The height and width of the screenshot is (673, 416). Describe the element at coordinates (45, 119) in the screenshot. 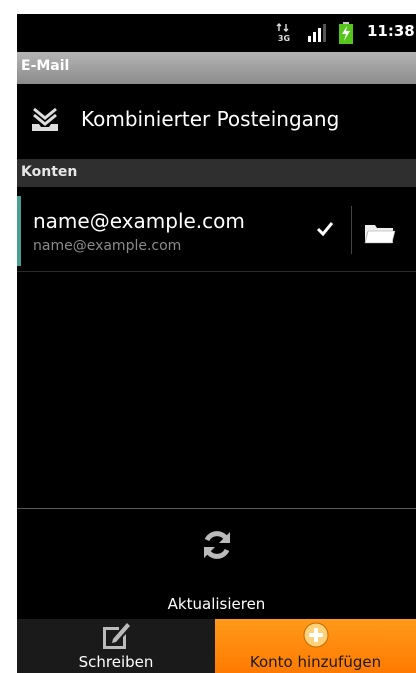

I see `inbox-tray-icon` at that location.